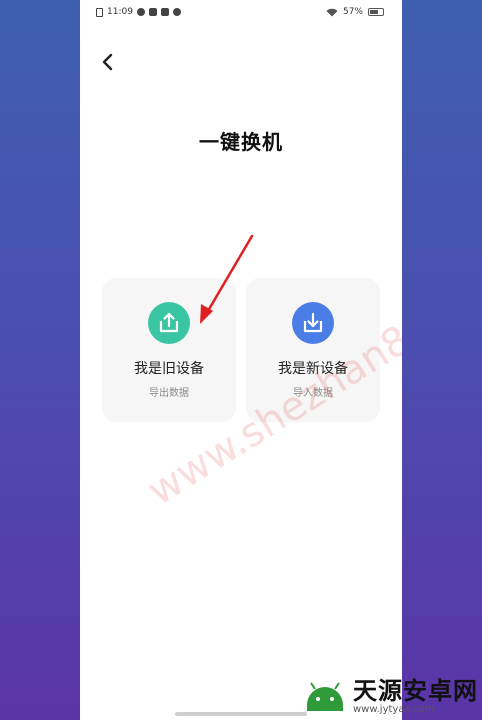 The image size is (482, 720). What do you see at coordinates (99, 12) in the screenshot?
I see `sim-icon` at bounding box center [99, 12].